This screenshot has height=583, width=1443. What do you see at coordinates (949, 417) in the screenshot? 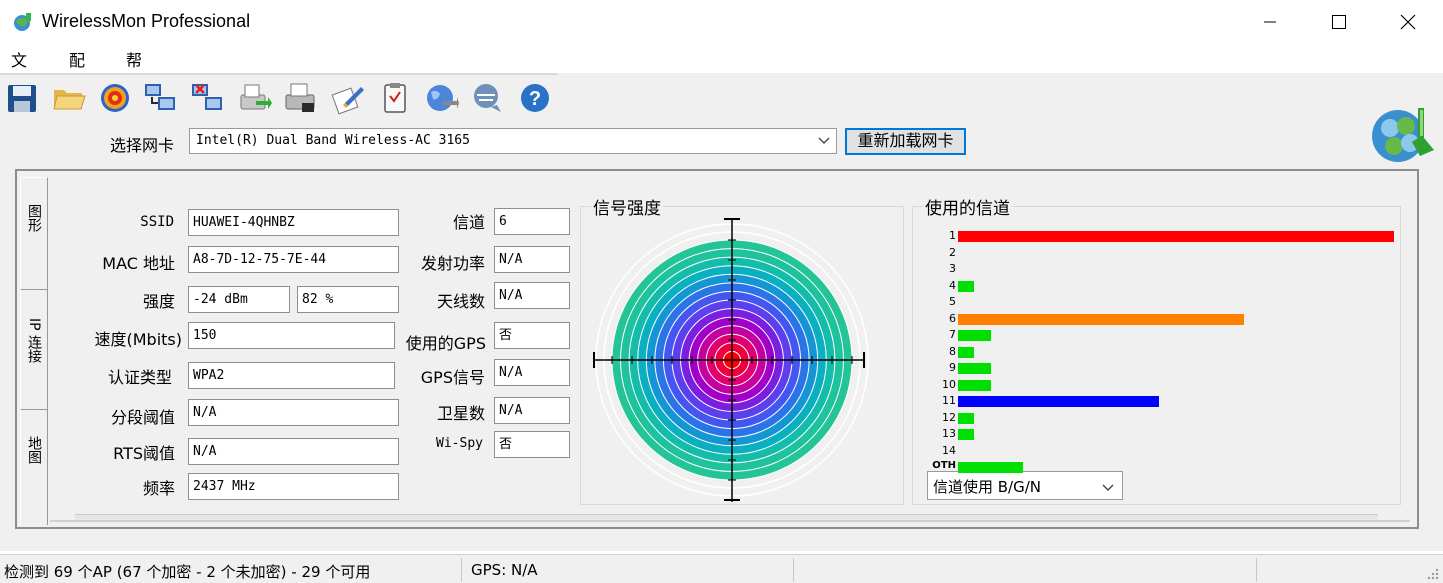
I see `channel-label: 12` at bounding box center [949, 417].